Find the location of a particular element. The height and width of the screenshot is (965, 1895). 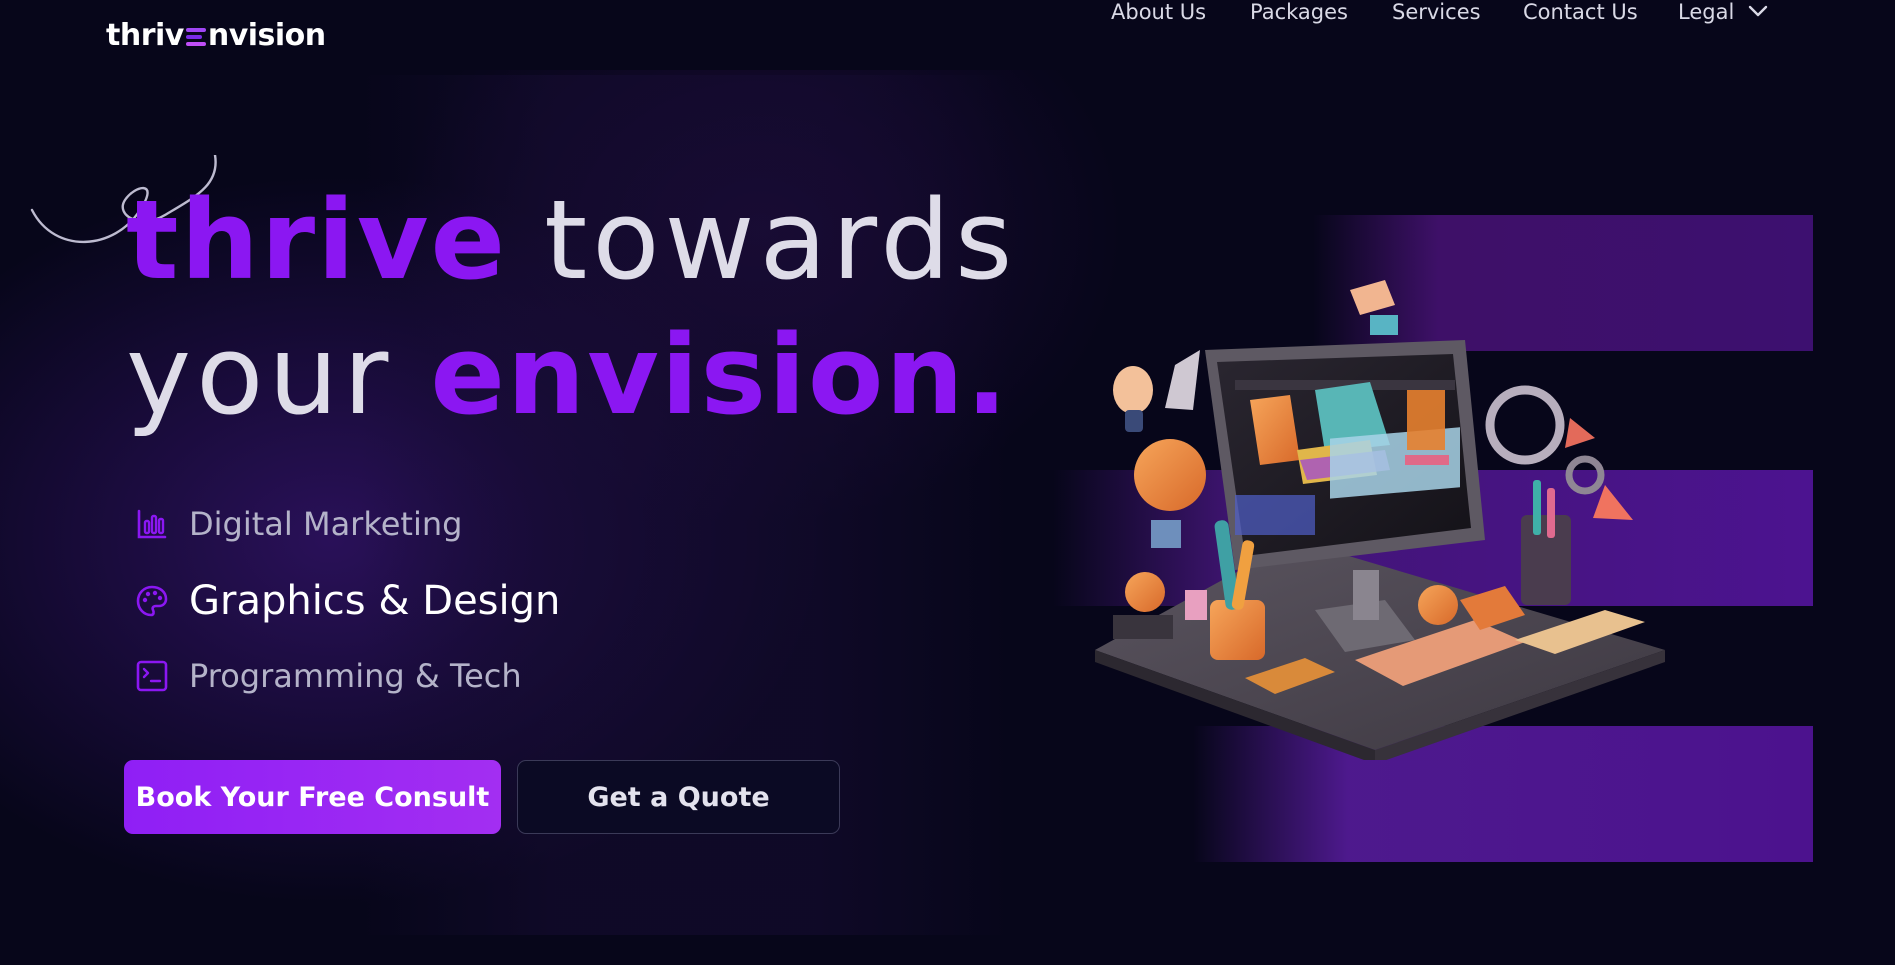

heading-word-envision: envision is located at coordinates (698, 375).